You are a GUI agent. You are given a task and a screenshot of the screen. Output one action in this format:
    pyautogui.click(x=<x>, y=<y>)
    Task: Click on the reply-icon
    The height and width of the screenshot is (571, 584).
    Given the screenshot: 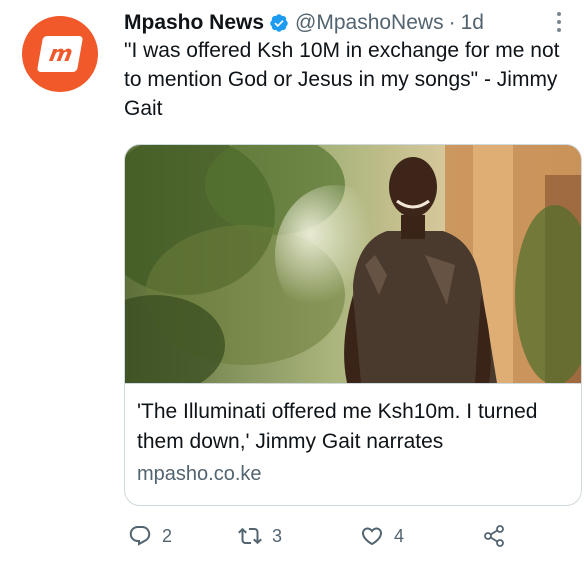 What is the action you would take?
    pyautogui.click(x=140, y=536)
    